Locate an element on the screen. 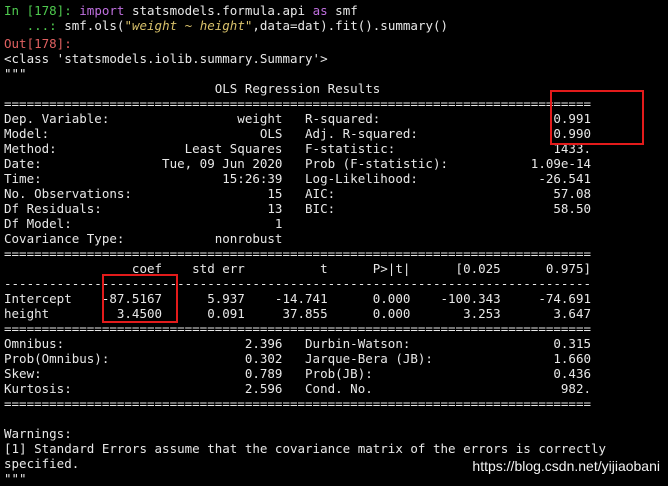 Image resolution: width=668 pixels, height=486 pixels. stat-row-time: Time: 15:26:39 Log-Likelihood: -26.541 is located at coordinates (297, 178).